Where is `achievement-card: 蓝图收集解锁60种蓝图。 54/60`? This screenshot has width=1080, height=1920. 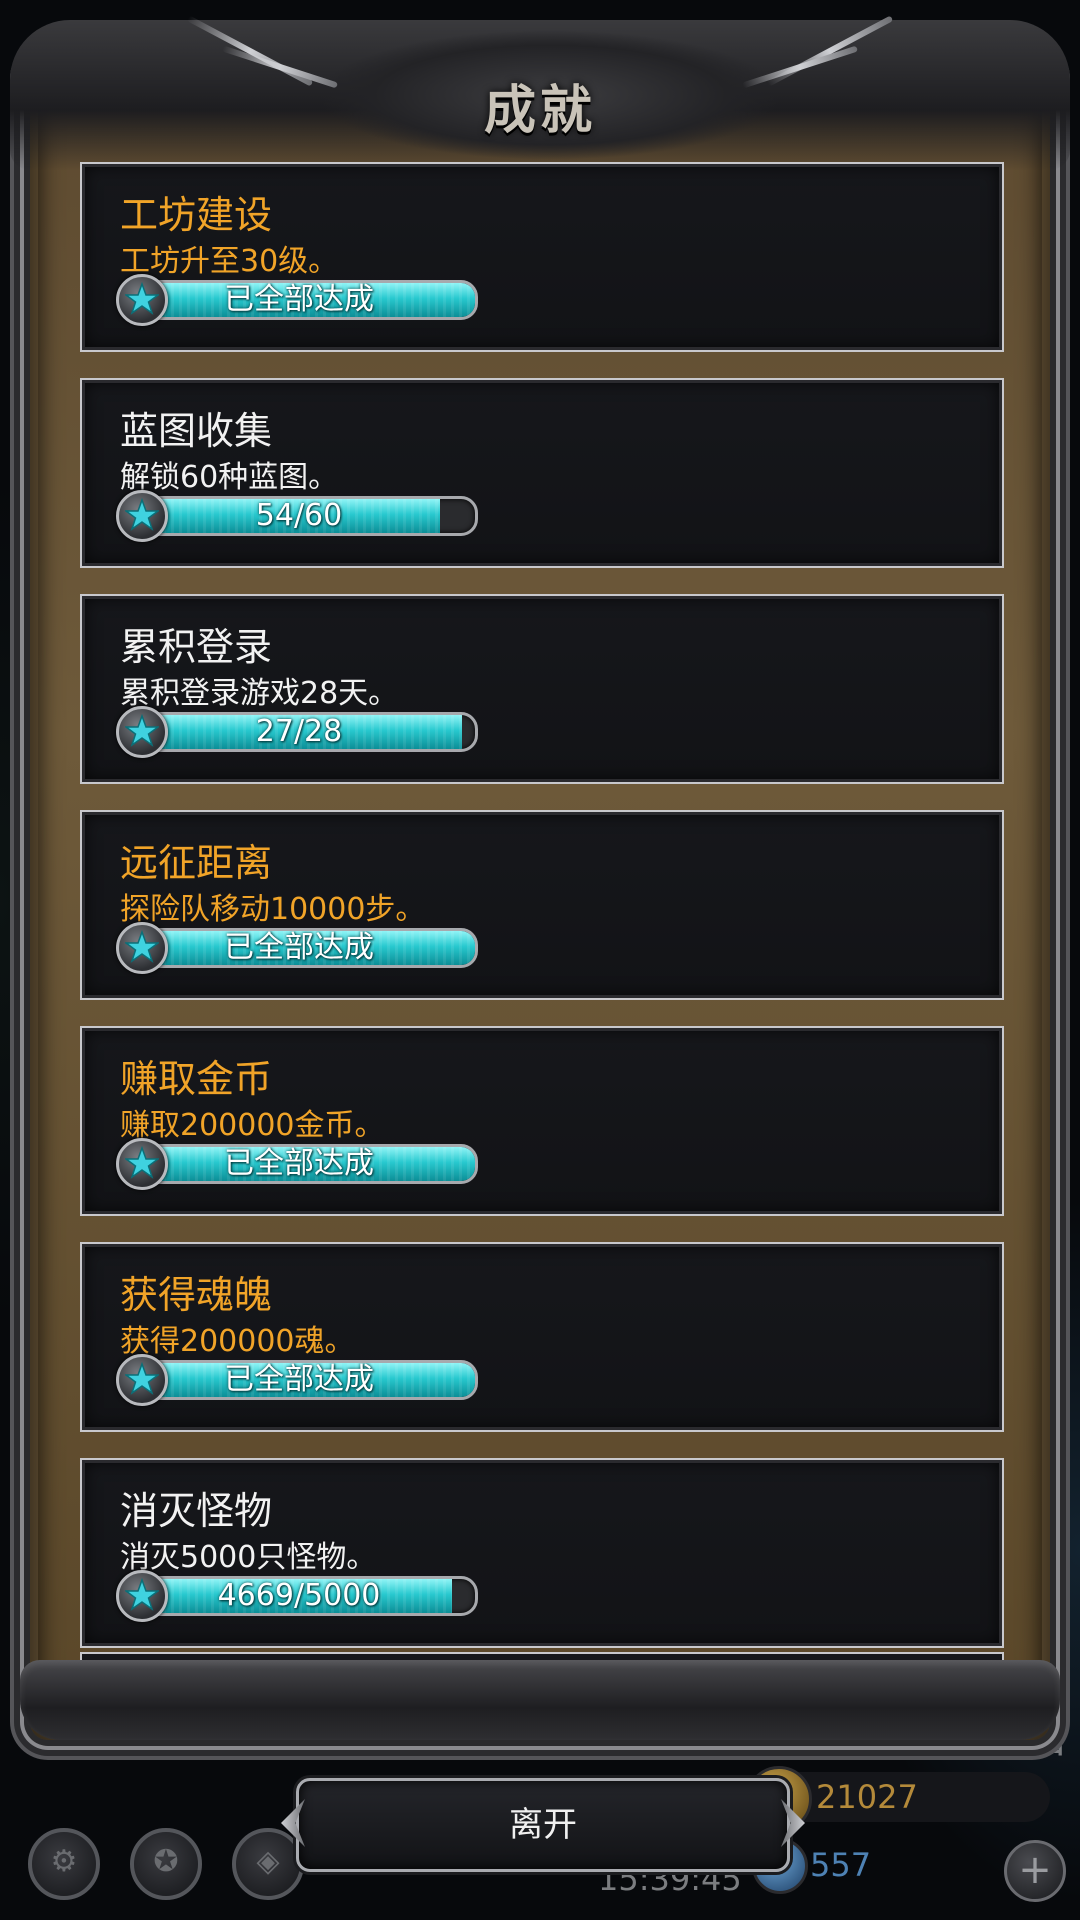
achievement-card: 蓝图收集解锁60种蓝图。 54/60 is located at coordinates (542, 473).